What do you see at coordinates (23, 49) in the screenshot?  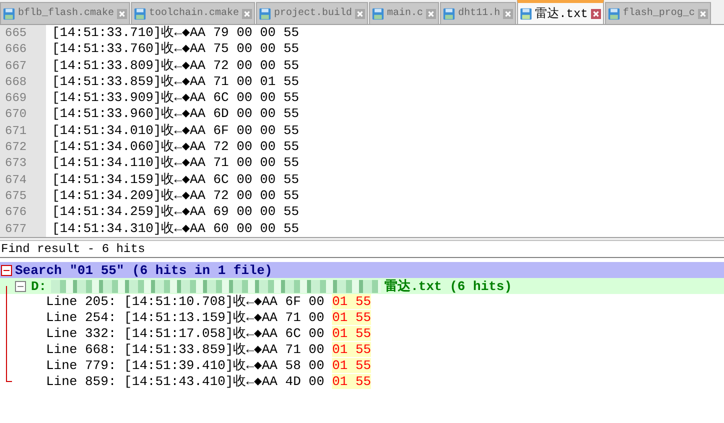 I see `line-number: 666` at bounding box center [23, 49].